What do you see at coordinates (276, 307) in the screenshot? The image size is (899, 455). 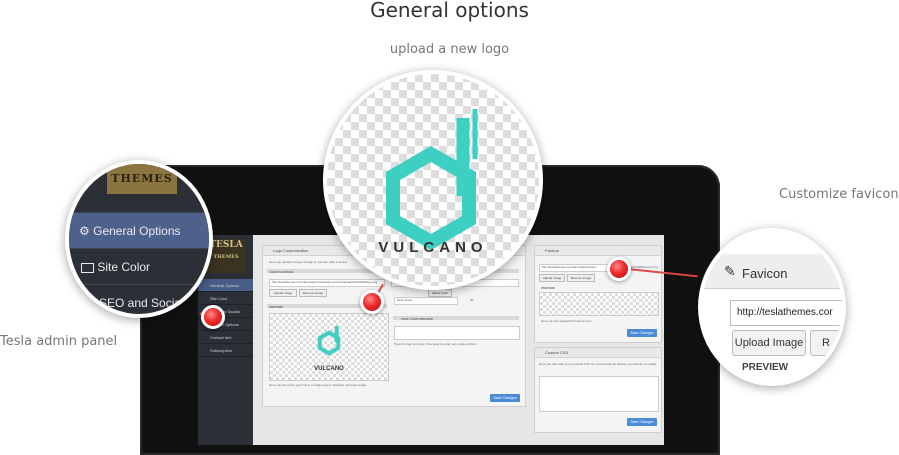 I see `preview-label: PREVIEW` at bounding box center [276, 307].